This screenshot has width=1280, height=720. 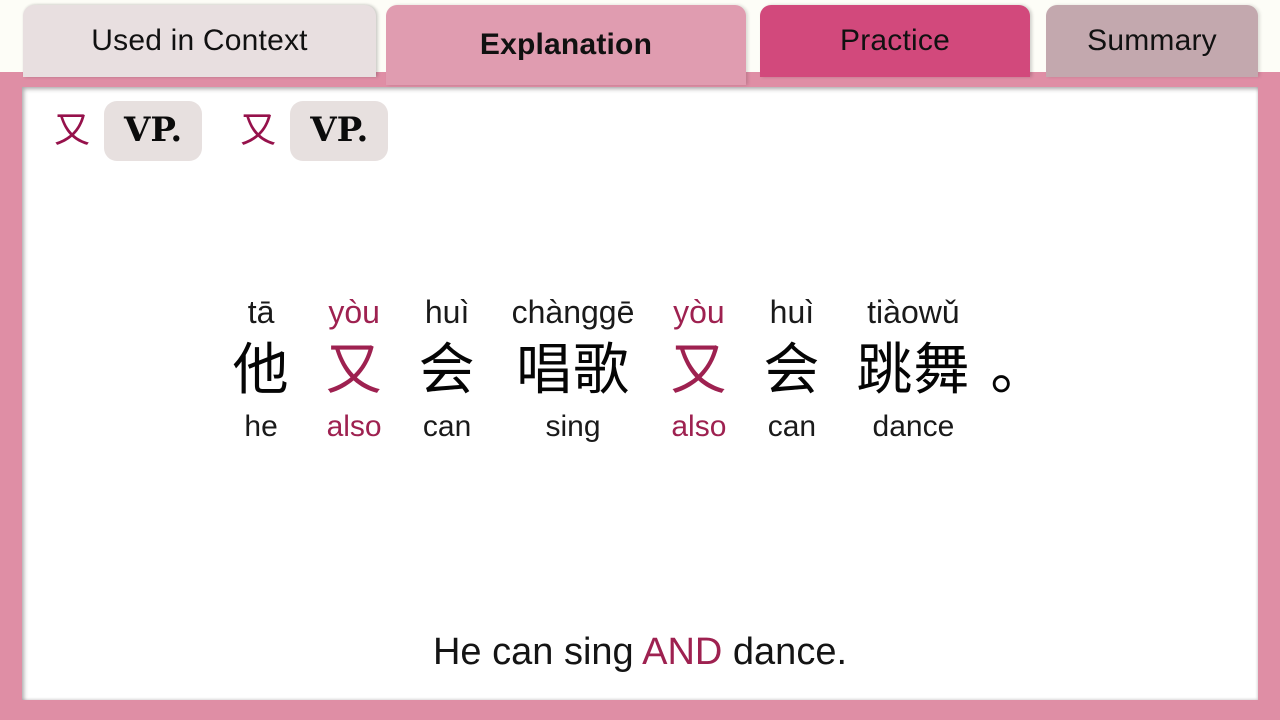 I want to click on sentence-word: chànggē 唱歌 sing, so click(x=573, y=368).